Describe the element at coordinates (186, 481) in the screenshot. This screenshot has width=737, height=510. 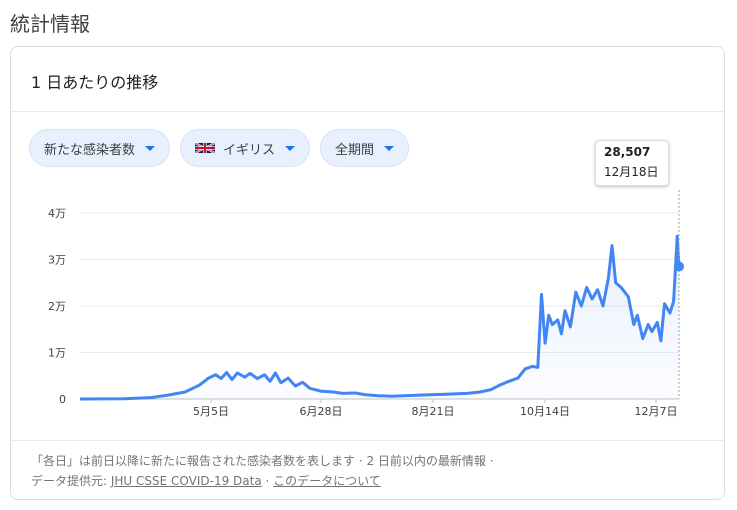
I see `source-link: JHU CSSE COVID-19 Data` at that location.